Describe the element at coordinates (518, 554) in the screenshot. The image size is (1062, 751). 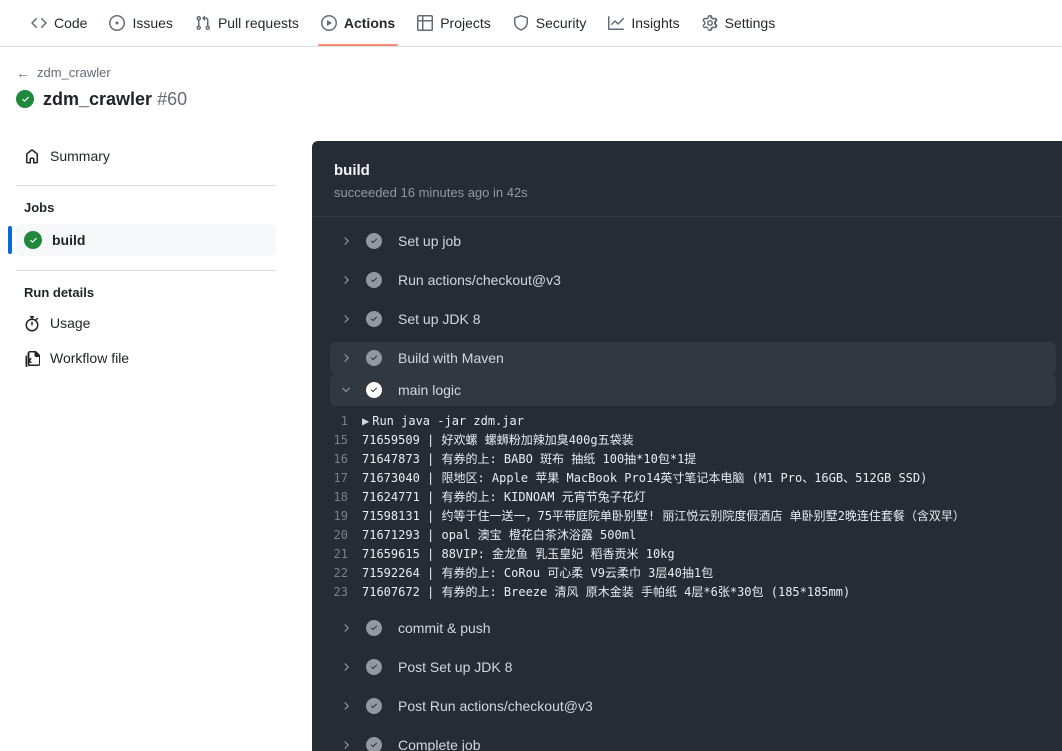
I see `log-line-text: 71659615 | 88VIP: 金龙鱼 乳玉皇妃 稻香贡米 10kg` at that location.